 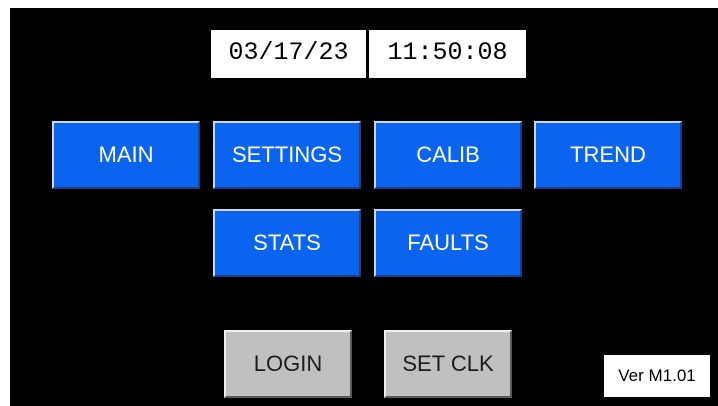 What do you see at coordinates (287, 243) in the screenshot?
I see `stats-button: STATS` at bounding box center [287, 243].